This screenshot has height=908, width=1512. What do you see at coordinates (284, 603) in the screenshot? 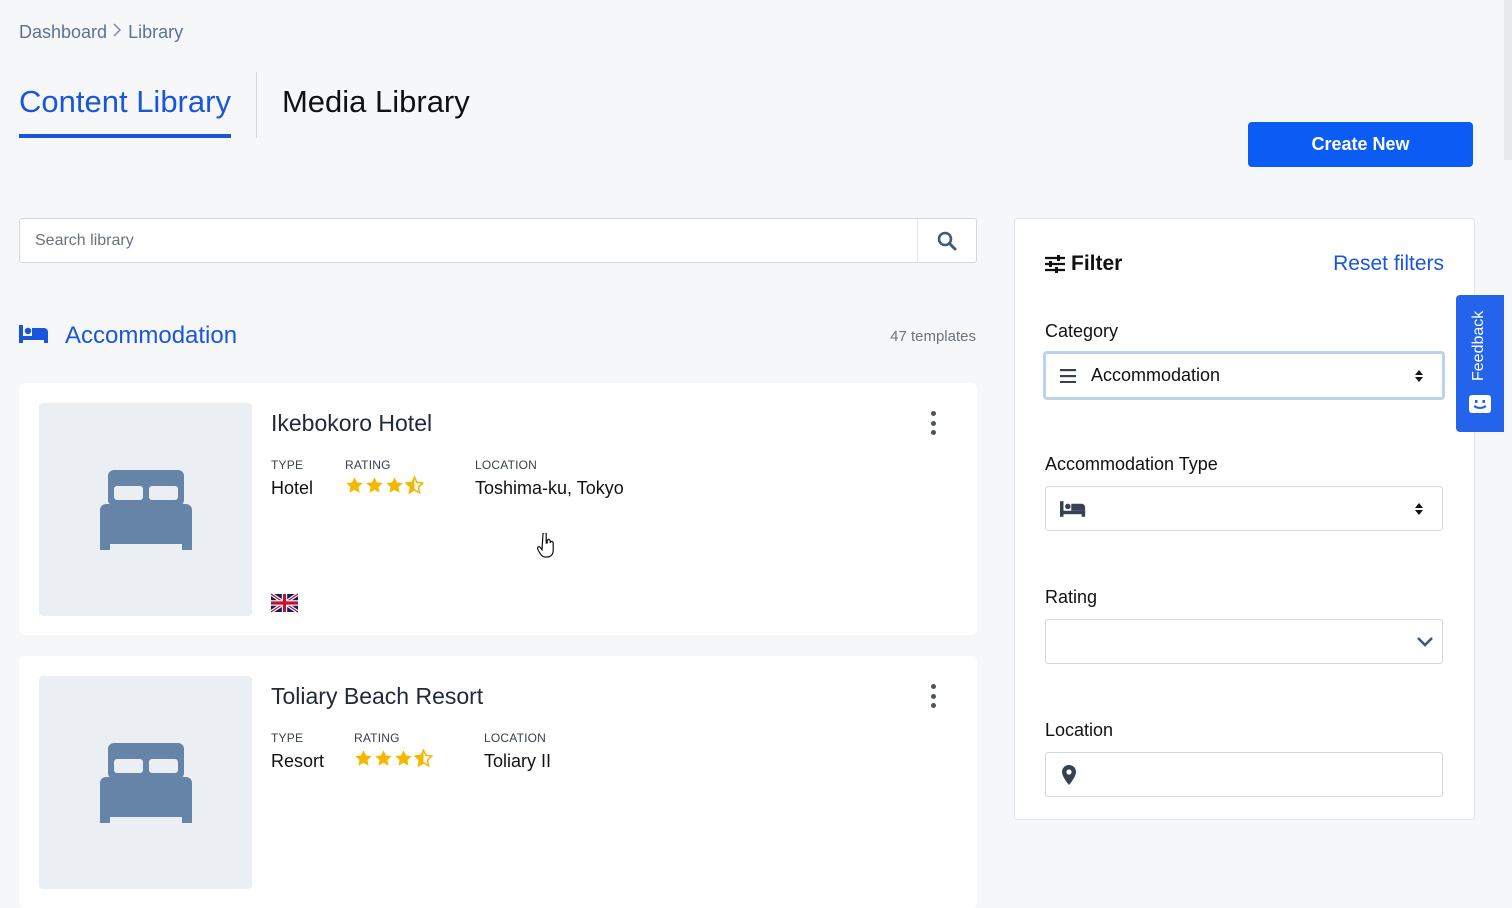
I see `uk-flag-icon` at bounding box center [284, 603].